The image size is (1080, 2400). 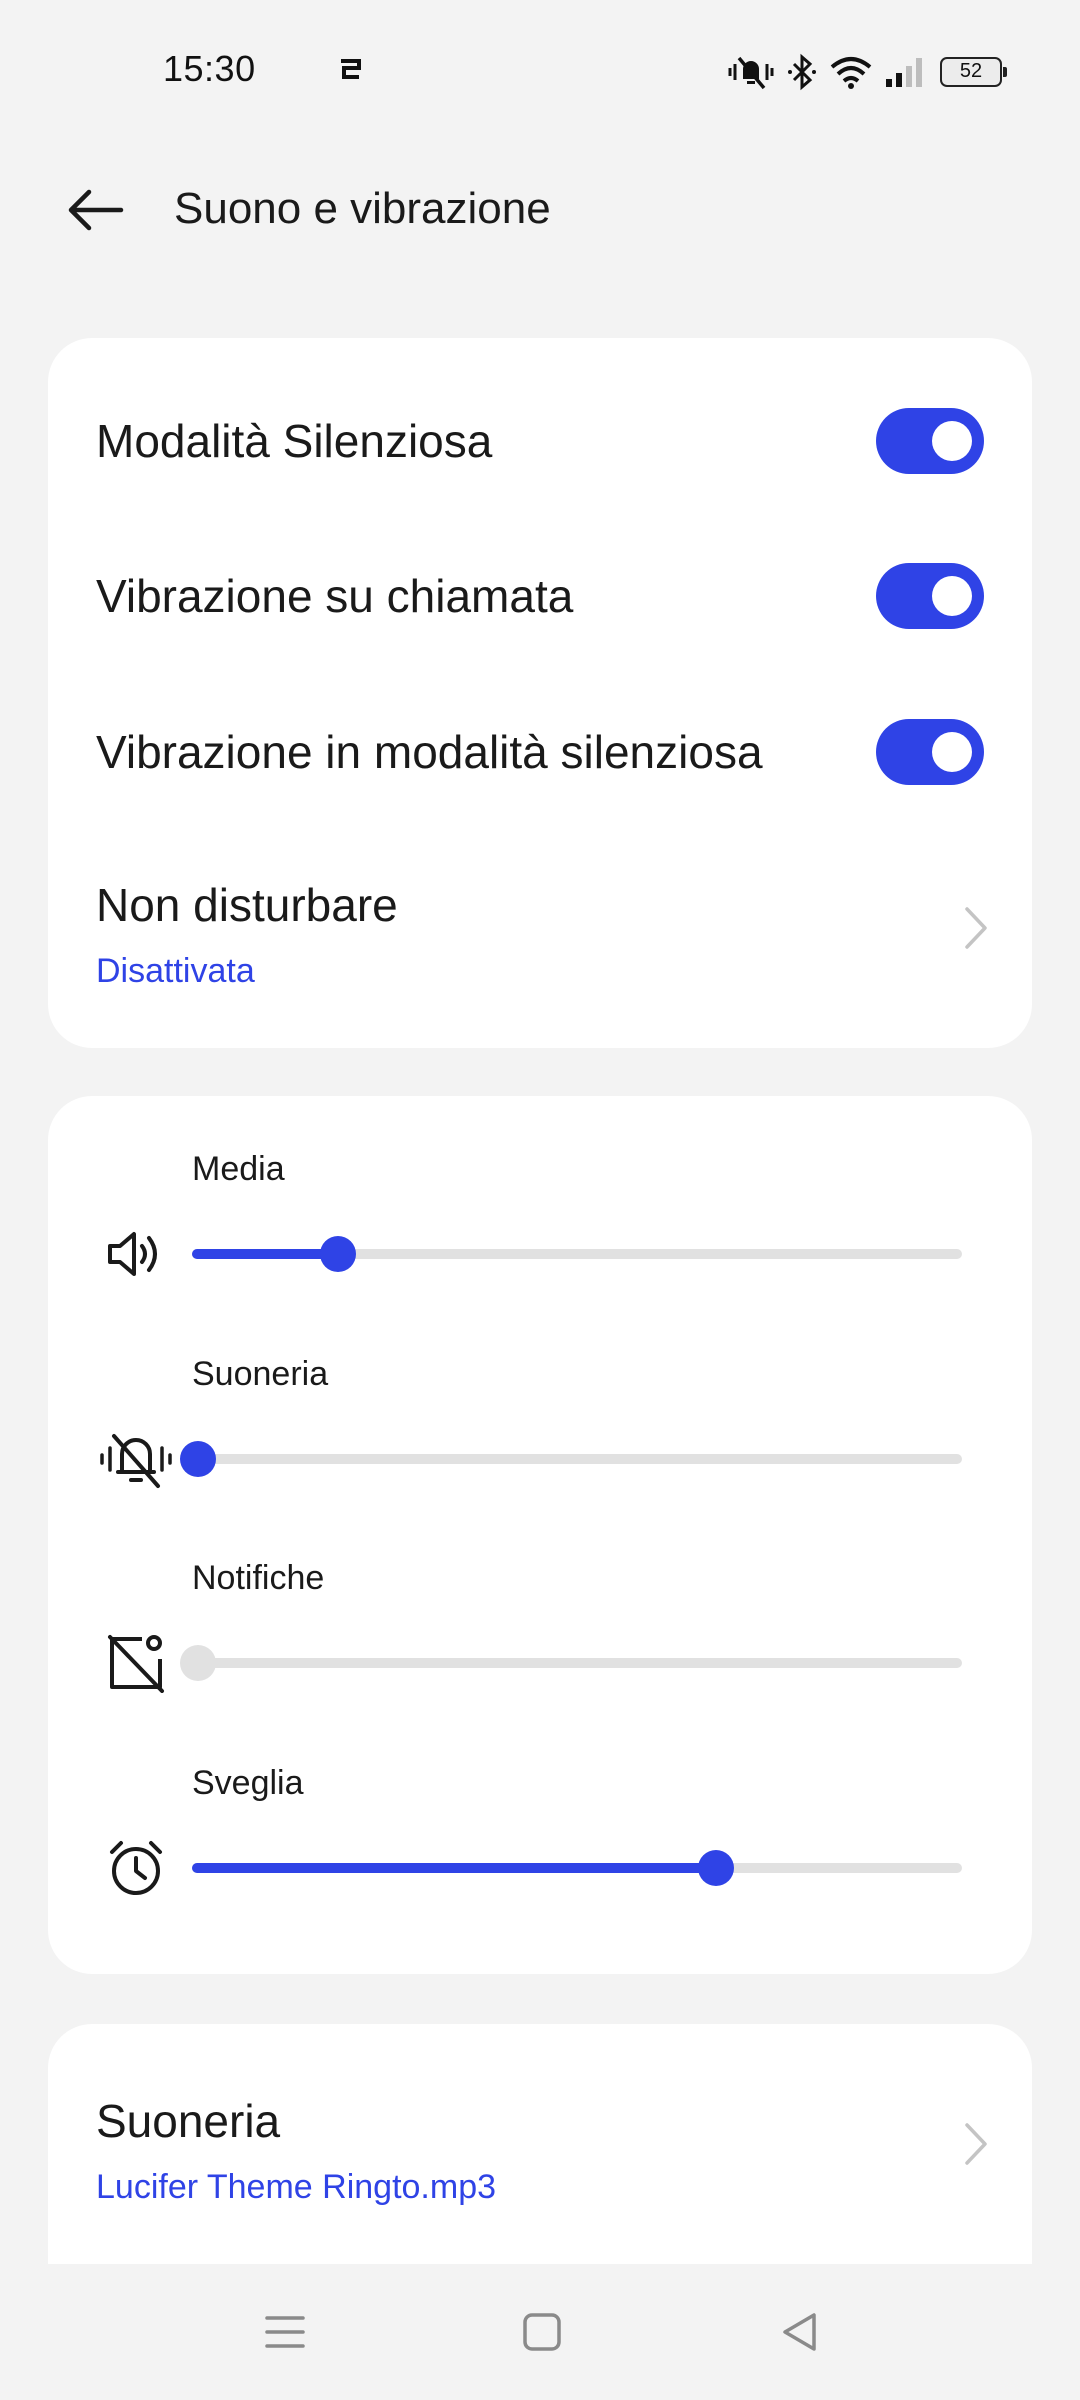 I want to click on ringer-volume-slider, so click(x=571, y=1459).